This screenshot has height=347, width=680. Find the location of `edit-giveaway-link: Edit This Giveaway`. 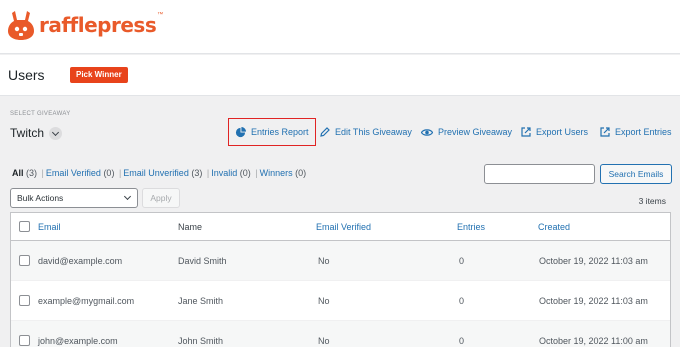

edit-giveaway-link: Edit This Giveaway is located at coordinates (366, 132).